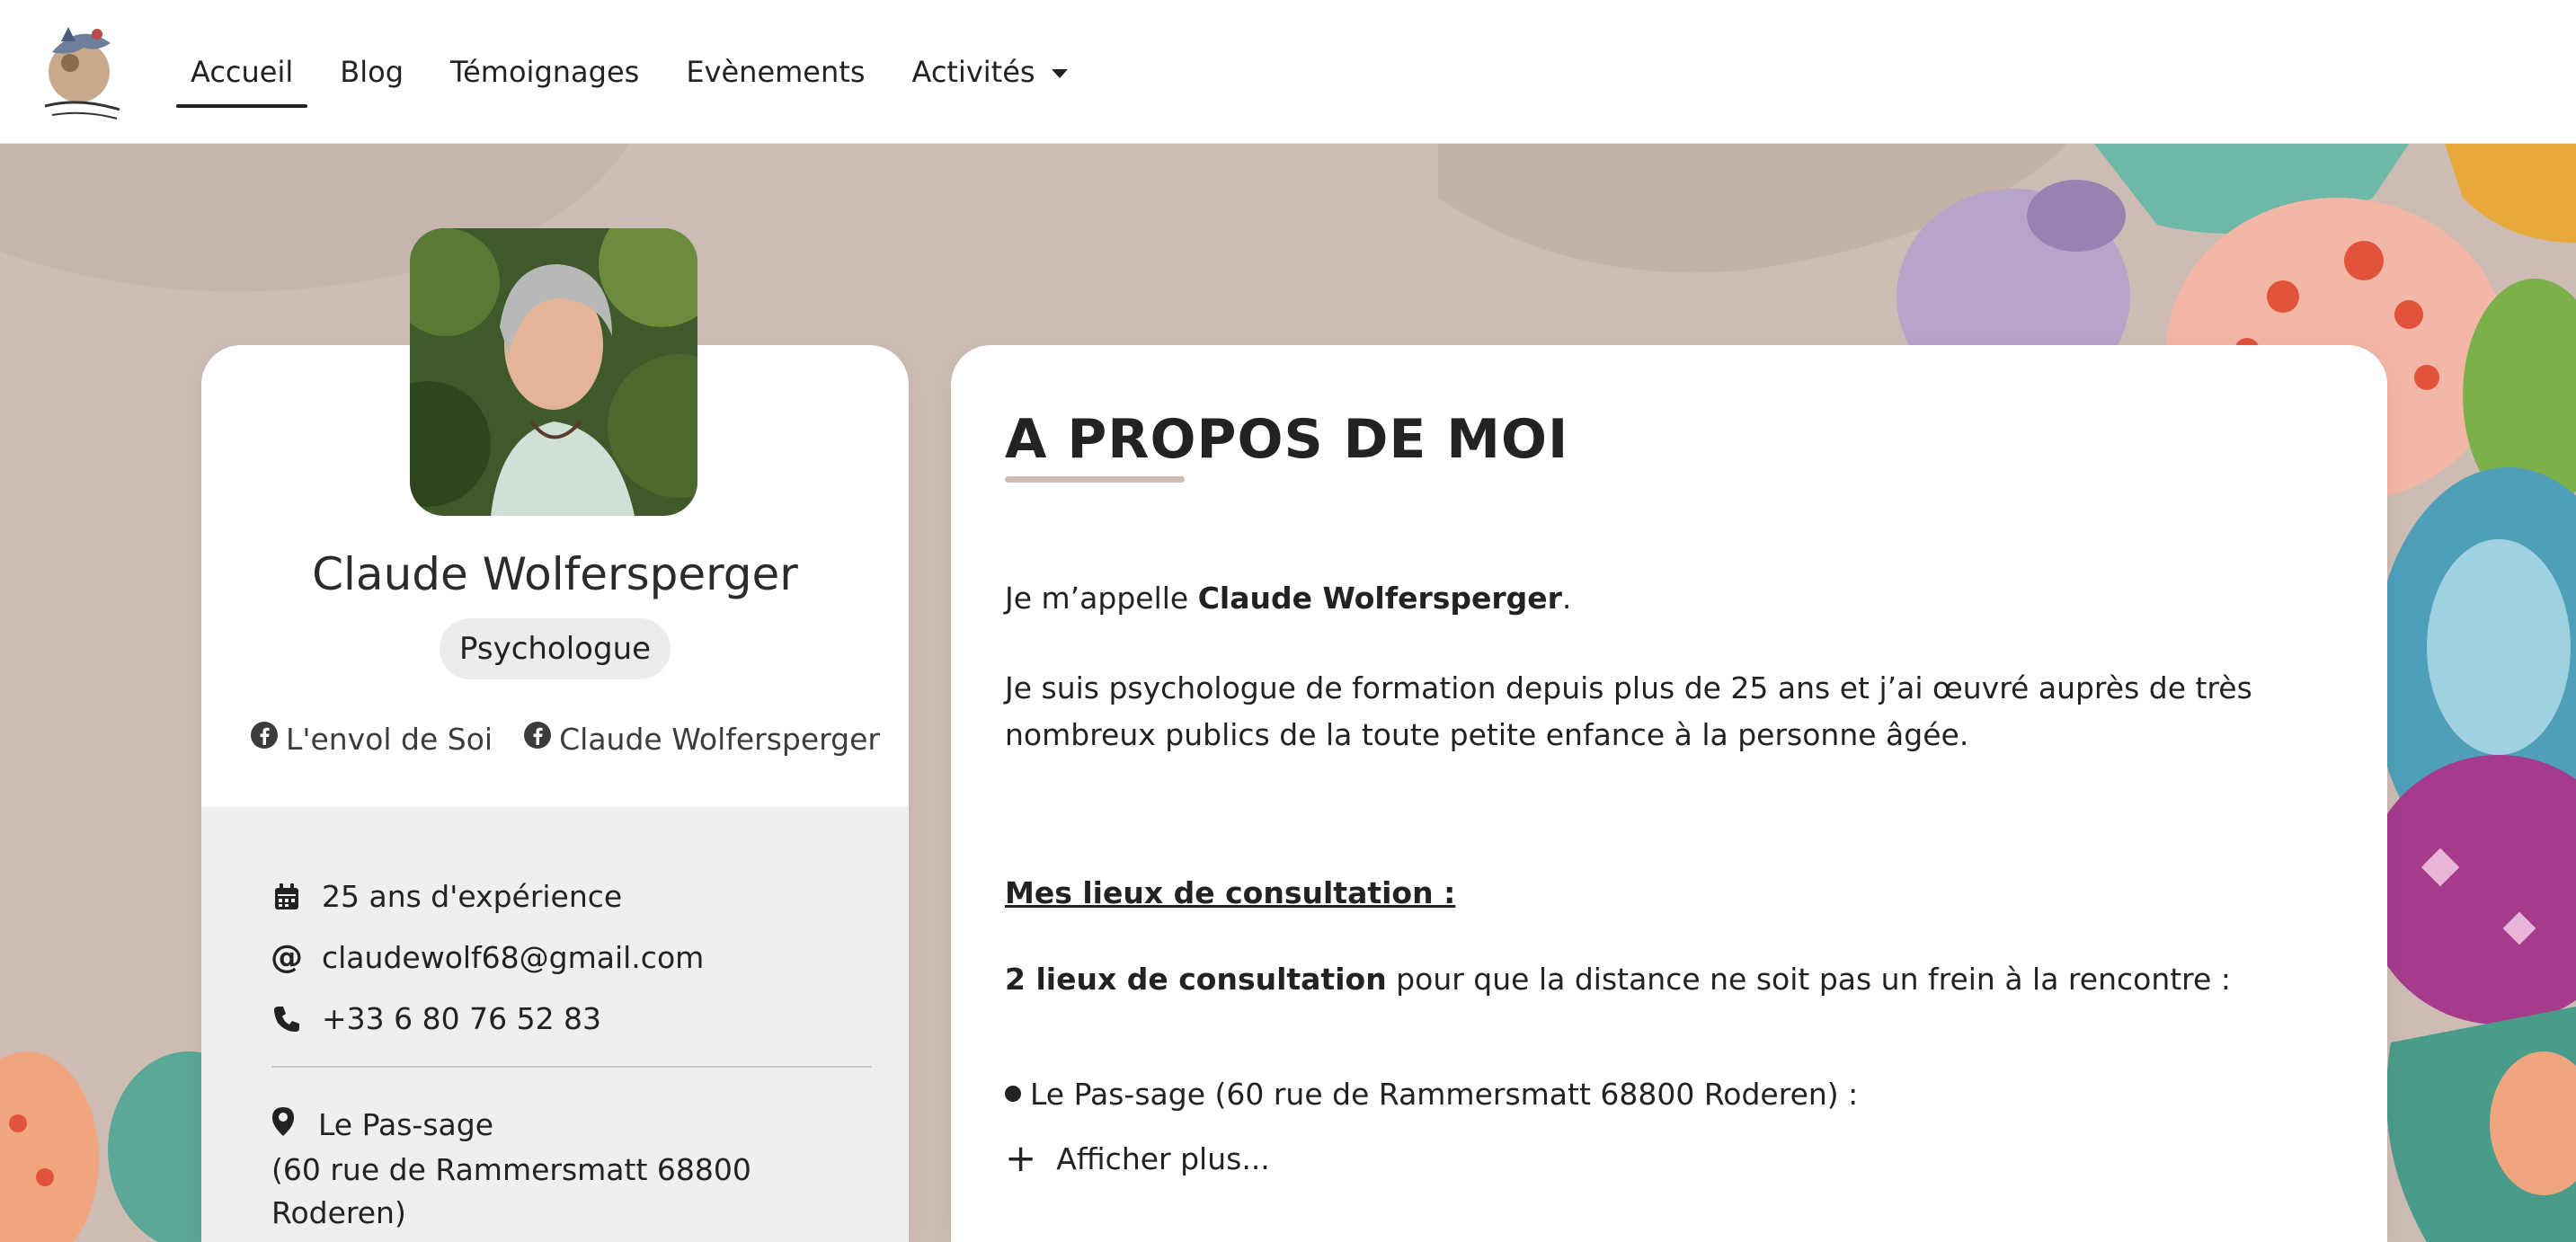  I want to click on experience-row: 25 ans d'expérience, so click(446, 897).